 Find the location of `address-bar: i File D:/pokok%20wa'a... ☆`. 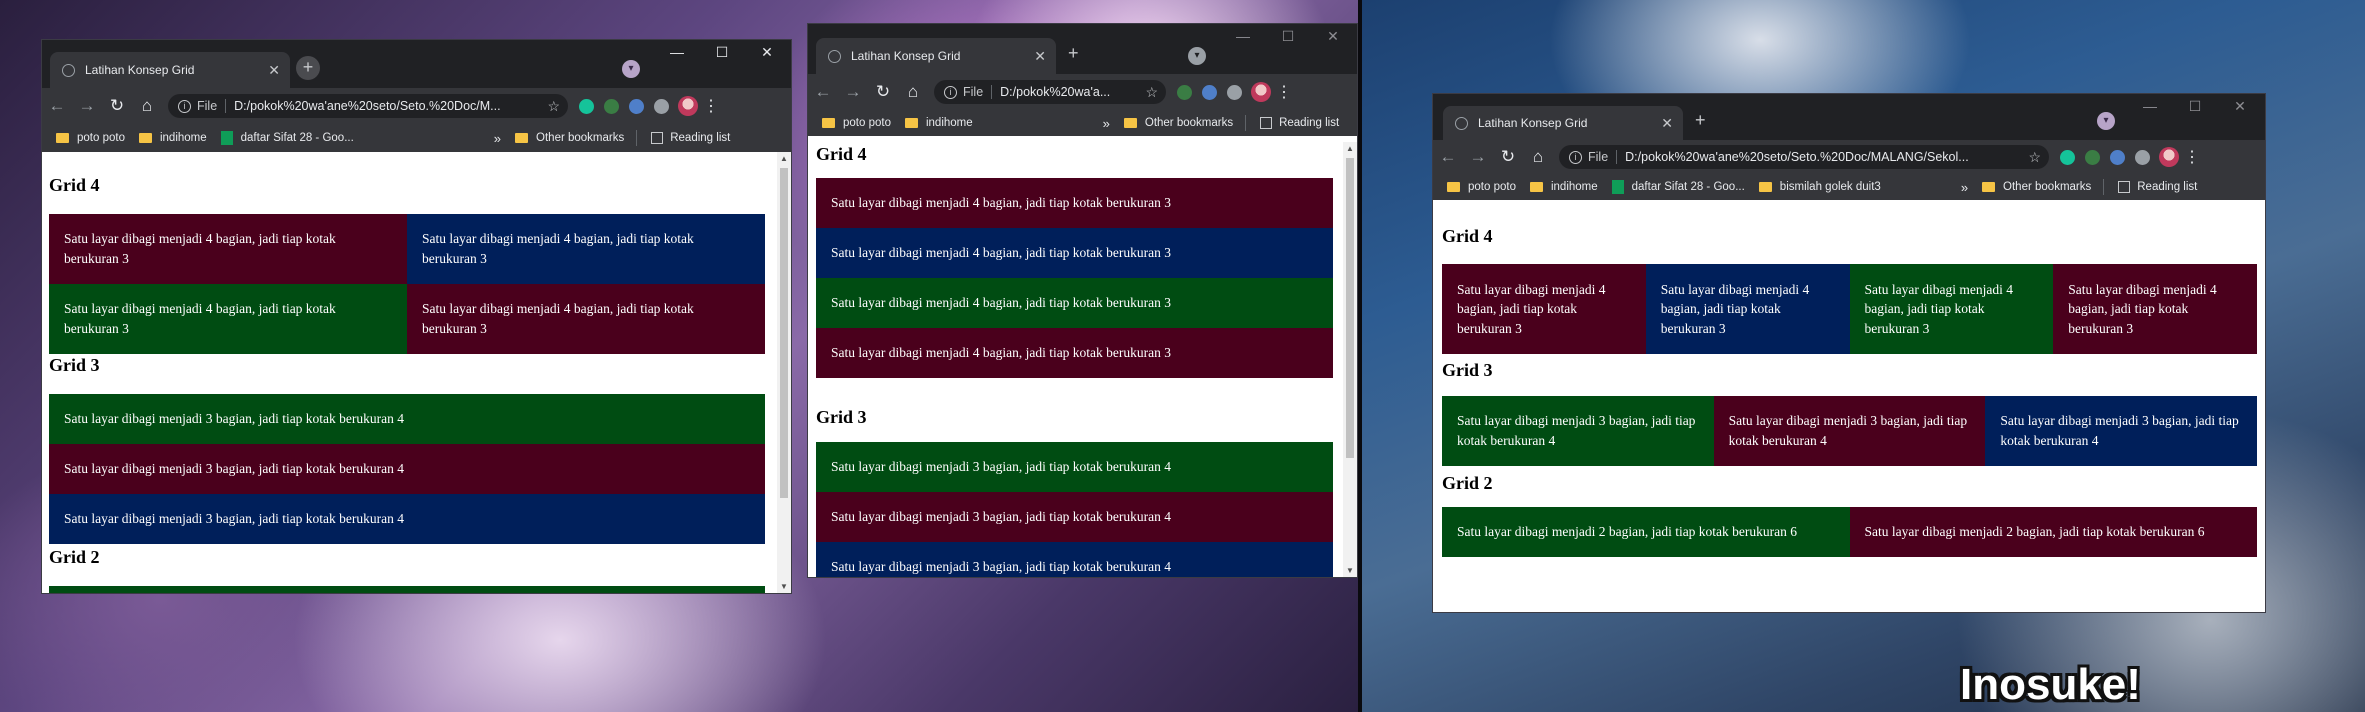

address-bar: i File D:/pokok%20wa'a... ☆ is located at coordinates (1050, 92).